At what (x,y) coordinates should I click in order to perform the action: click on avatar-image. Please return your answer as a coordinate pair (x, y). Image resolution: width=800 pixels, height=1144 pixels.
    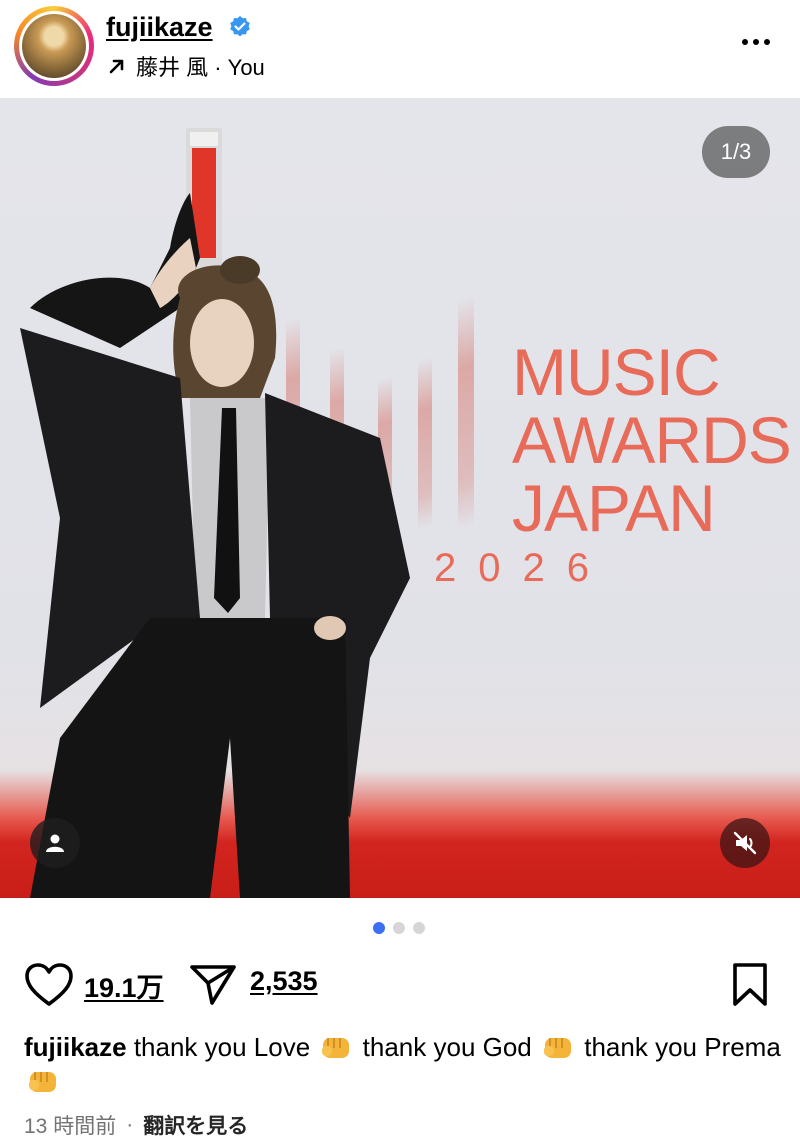
    Looking at the image, I should click on (54, 46).